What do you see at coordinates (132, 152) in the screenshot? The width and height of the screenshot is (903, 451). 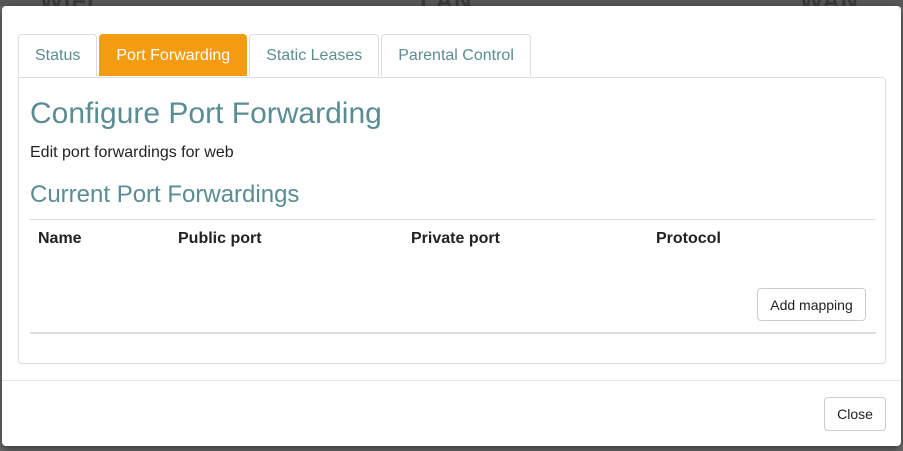 I see `page-description: Edit port forwardings for web` at bounding box center [132, 152].